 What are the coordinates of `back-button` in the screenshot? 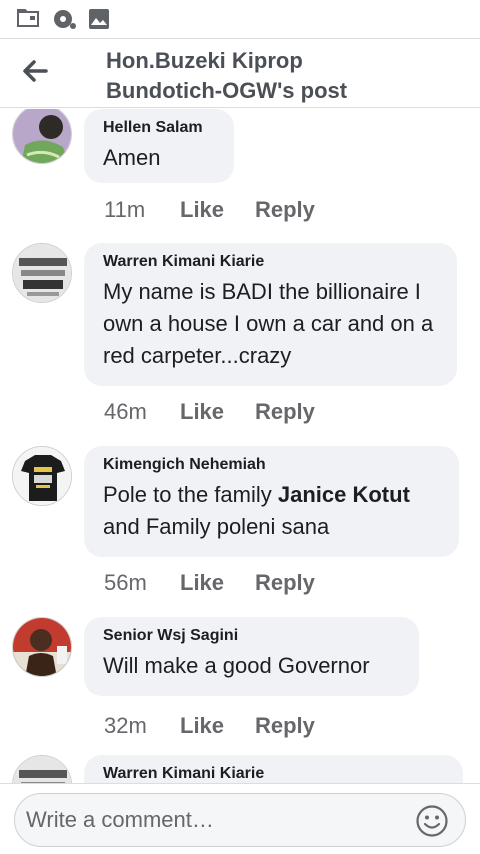 It's located at (35, 71).